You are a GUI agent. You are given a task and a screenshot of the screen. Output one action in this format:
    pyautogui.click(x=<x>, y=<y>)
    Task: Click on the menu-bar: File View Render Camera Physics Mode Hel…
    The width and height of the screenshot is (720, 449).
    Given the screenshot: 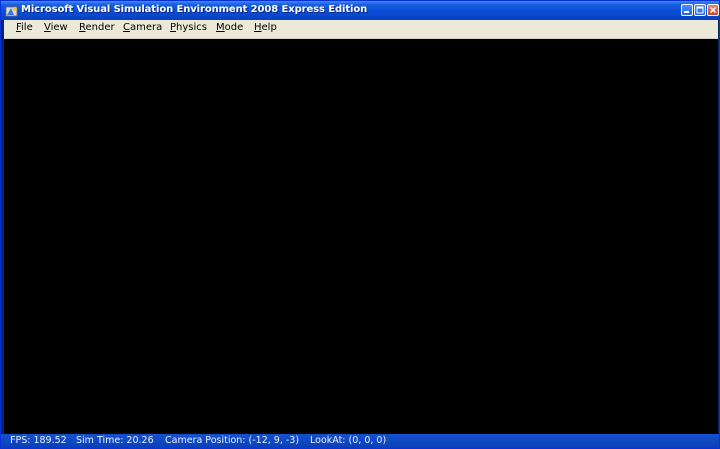 What is the action you would take?
    pyautogui.click(x=361, y=29)
    